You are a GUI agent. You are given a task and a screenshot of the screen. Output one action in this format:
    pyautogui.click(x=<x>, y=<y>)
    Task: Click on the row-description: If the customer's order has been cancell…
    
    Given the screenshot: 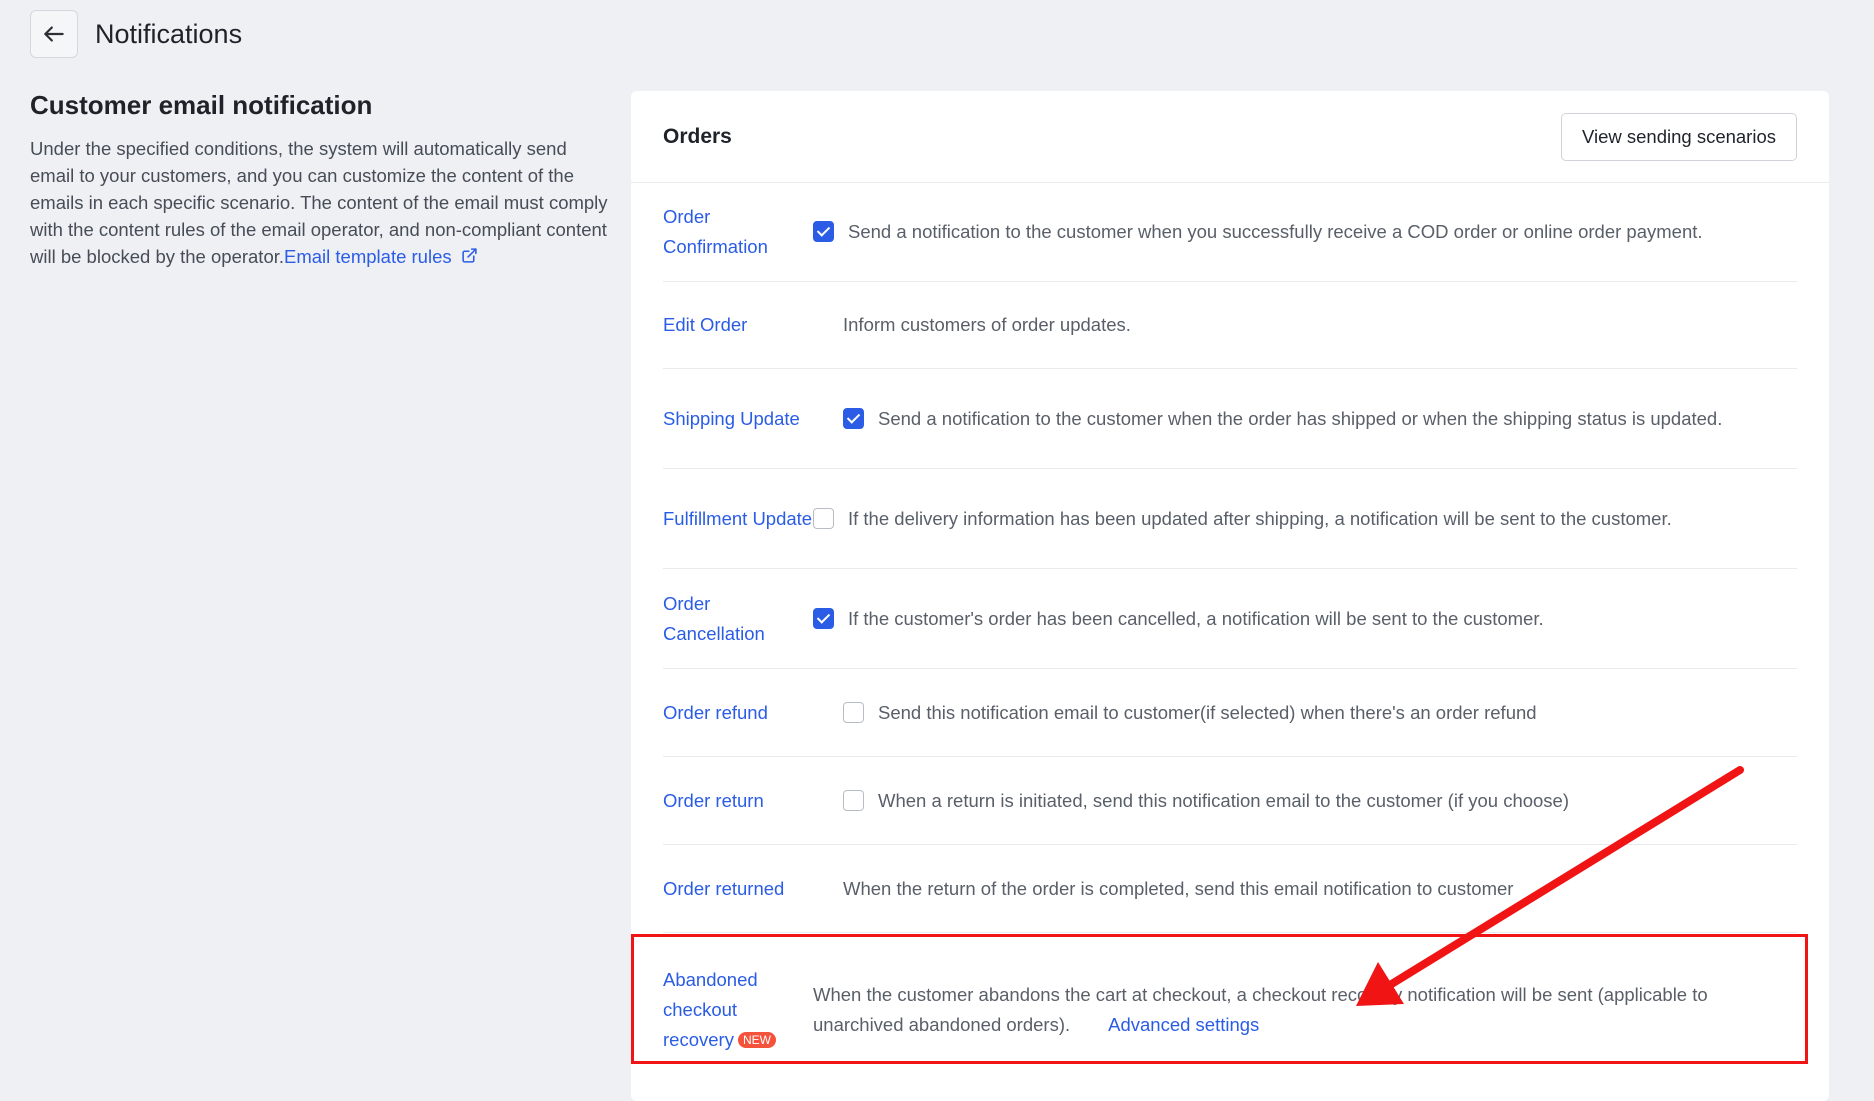 What is the action you would take?
    pyautogui.click(x=1305, y=619)
    